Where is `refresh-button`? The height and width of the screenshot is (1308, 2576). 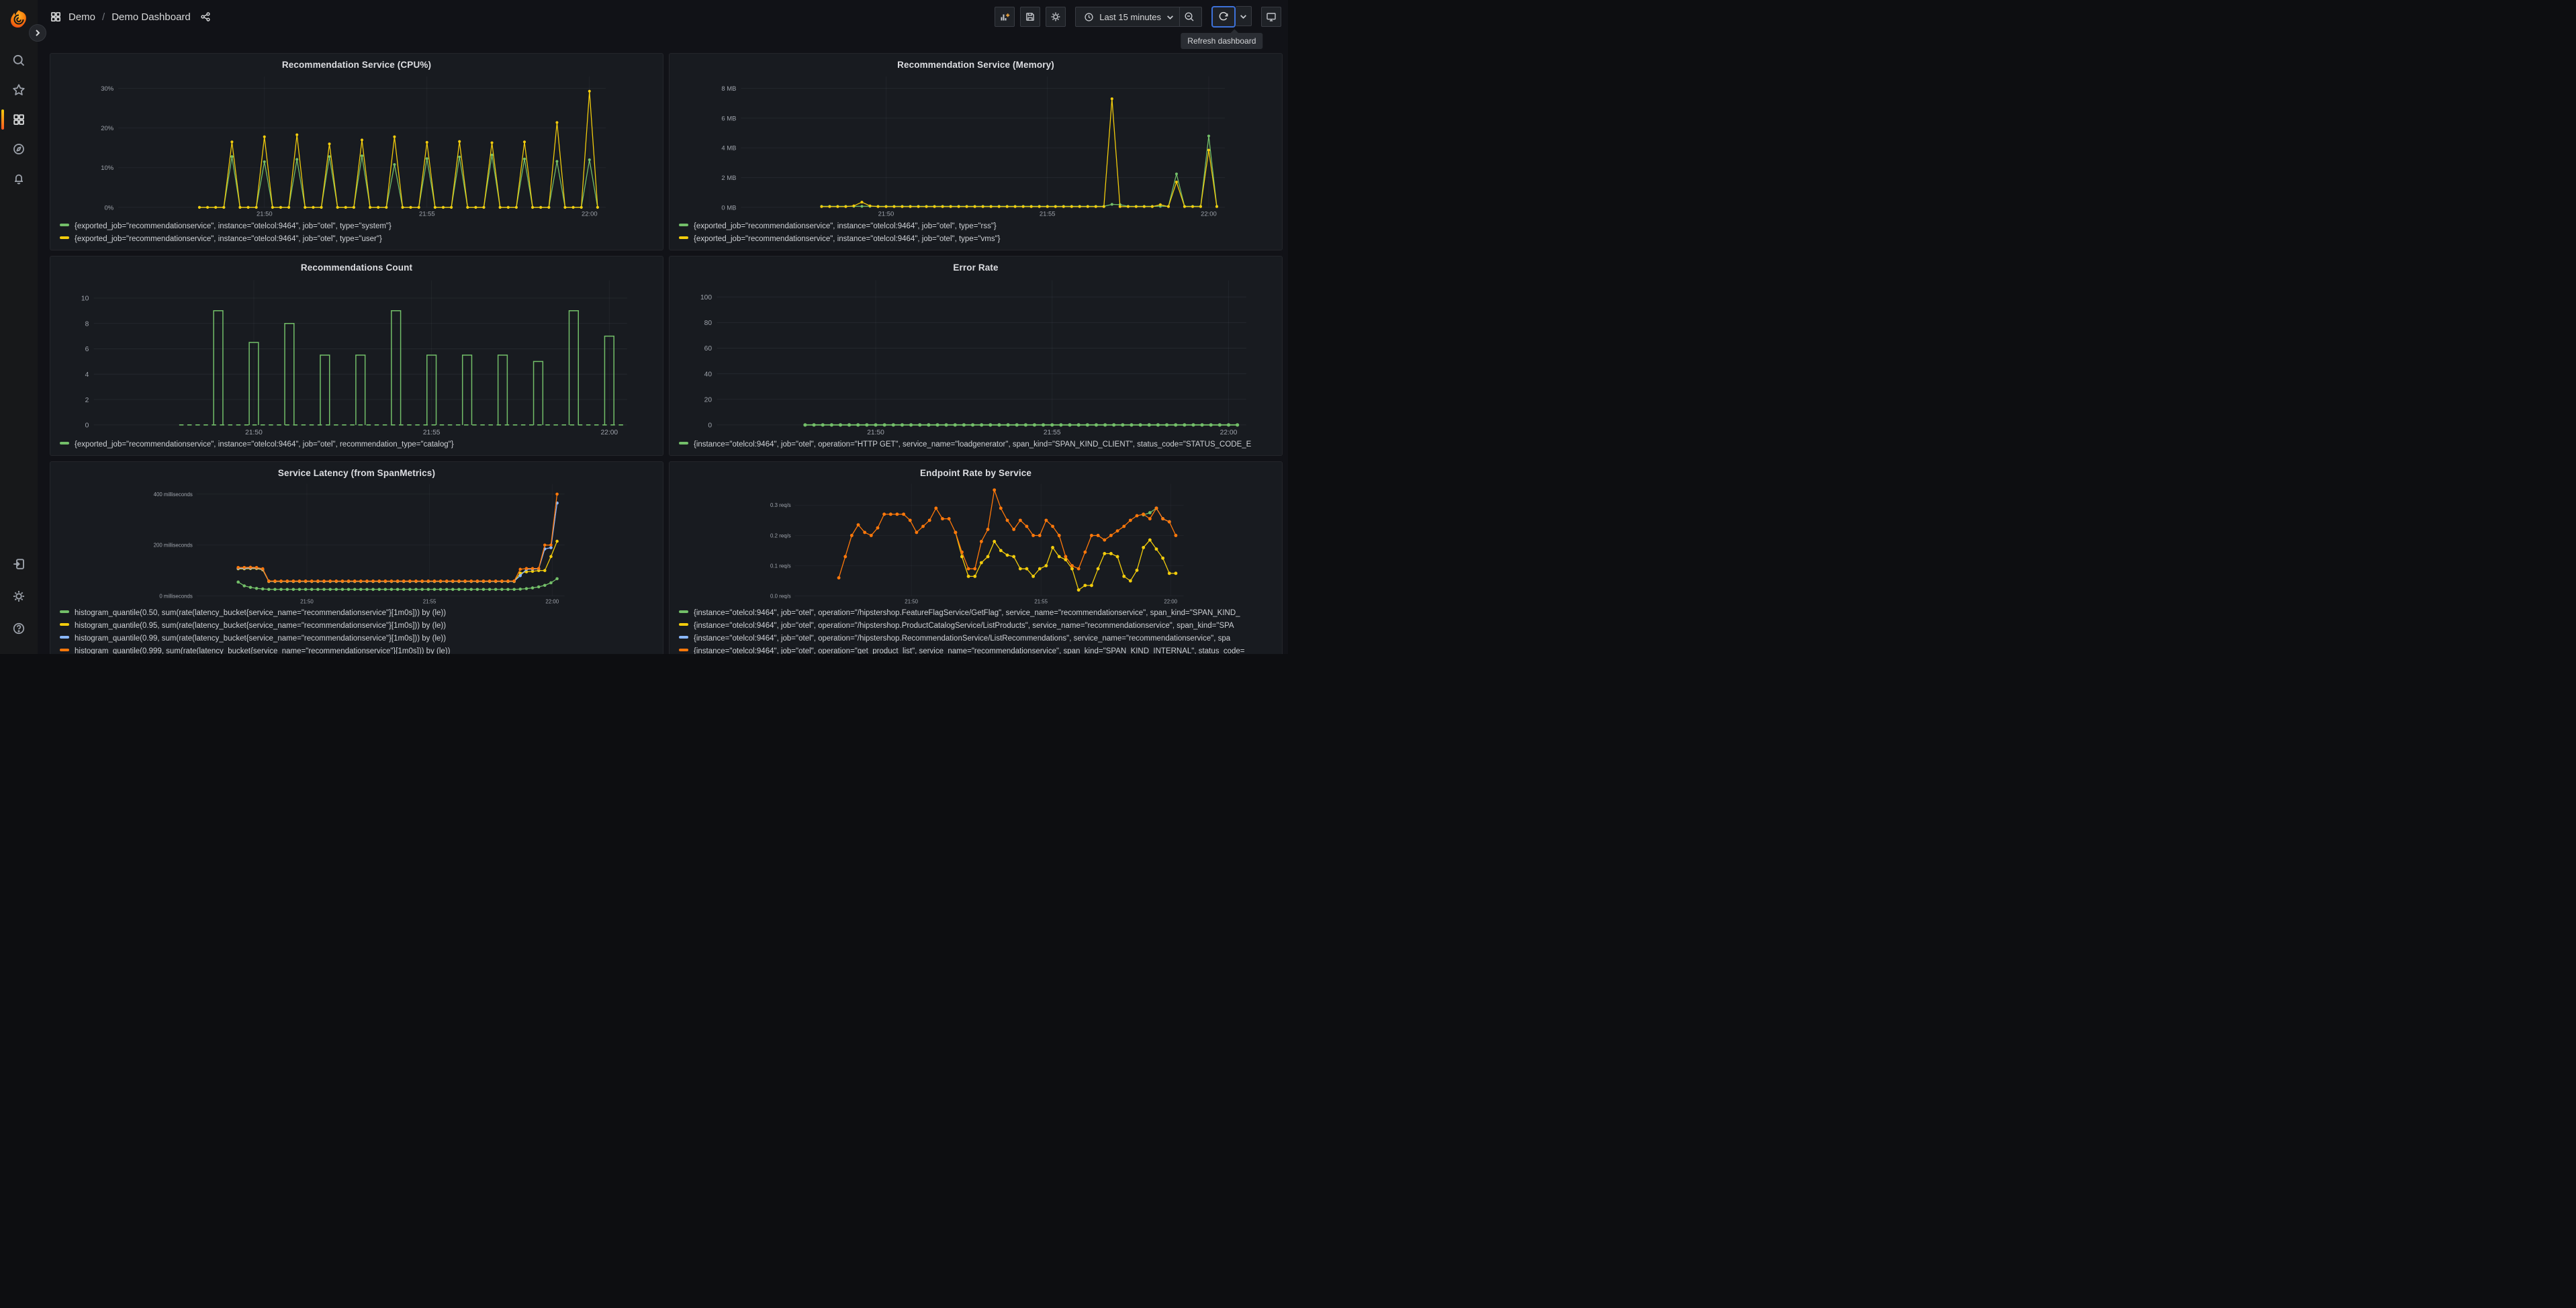
refresh-button is located at coordinates (1223, 17).